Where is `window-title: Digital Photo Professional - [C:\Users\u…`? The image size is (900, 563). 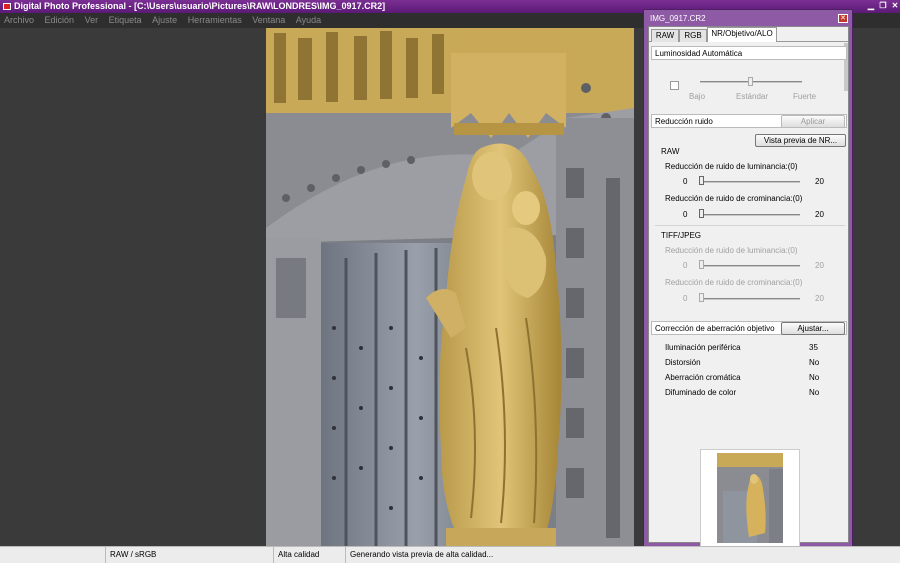
window-title: Digital Photo Professional - [C:\Users\u… is located at coordinates (200, 6).